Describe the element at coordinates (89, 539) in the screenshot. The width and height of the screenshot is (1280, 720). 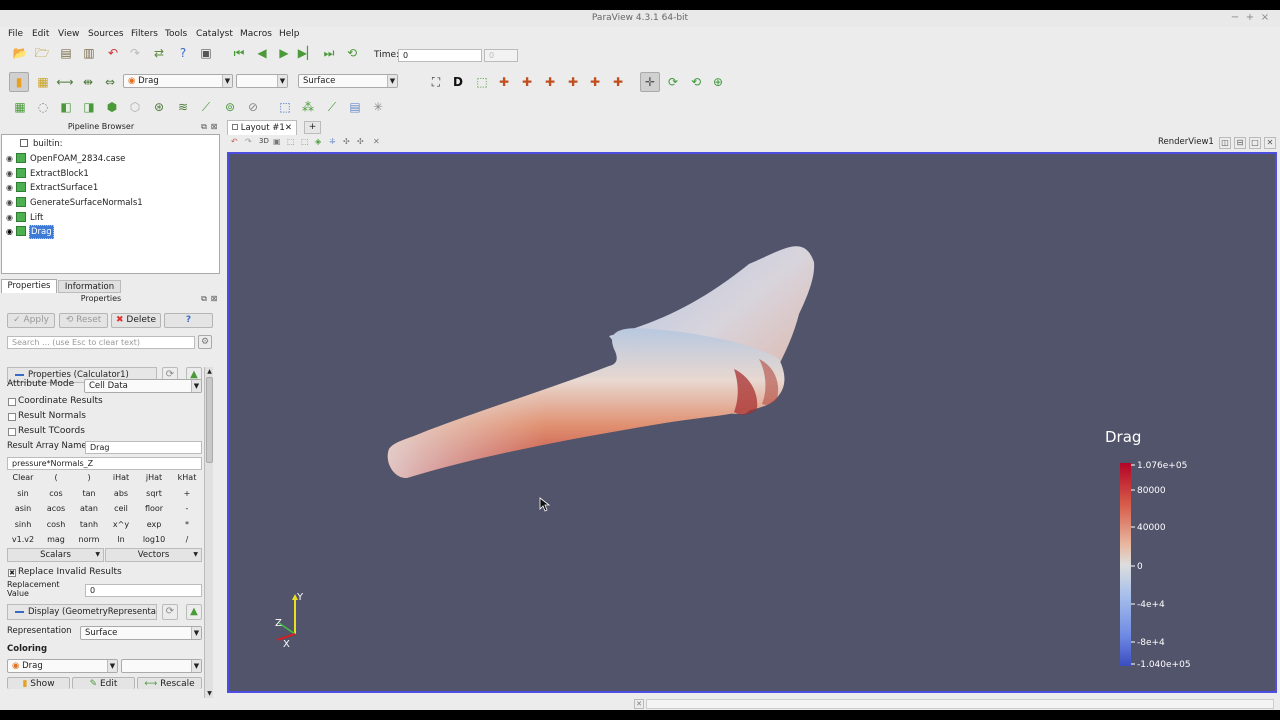
I see `calc-key: norm` at that location.